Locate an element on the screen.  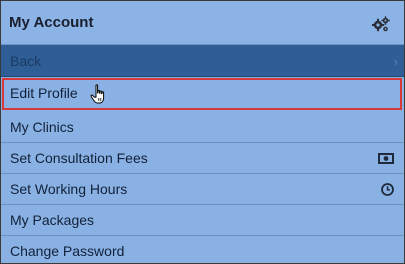
menu-item-label: My Clinics is located at coordinates (42, 127).